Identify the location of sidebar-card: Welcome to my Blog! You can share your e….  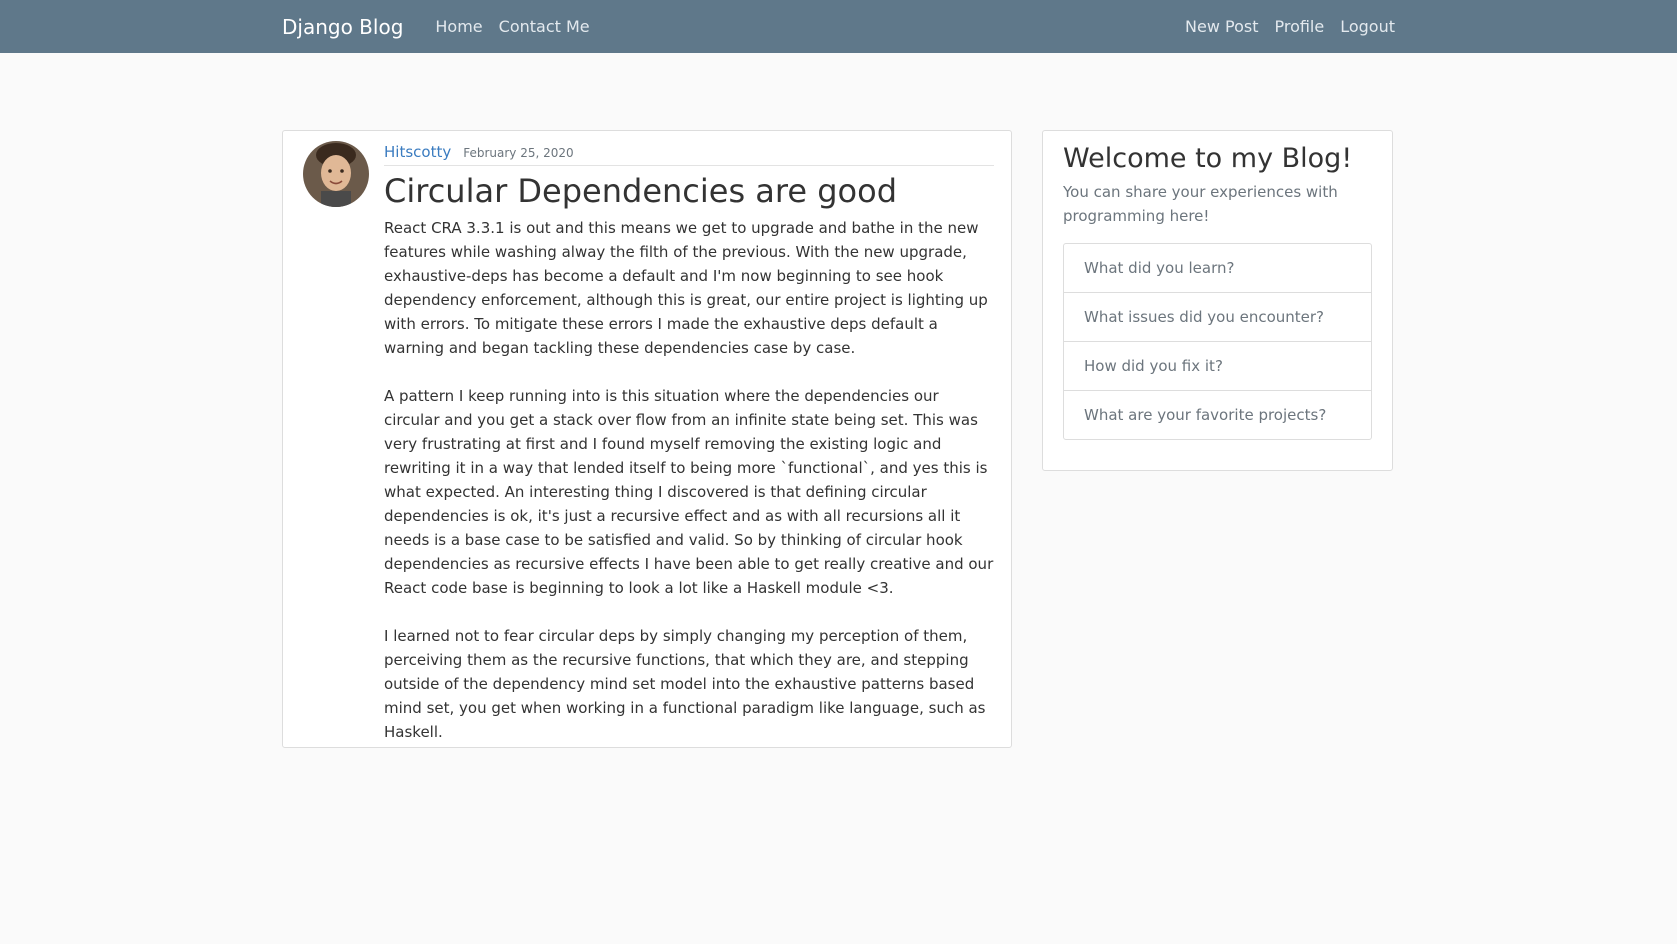
(1217, 300).